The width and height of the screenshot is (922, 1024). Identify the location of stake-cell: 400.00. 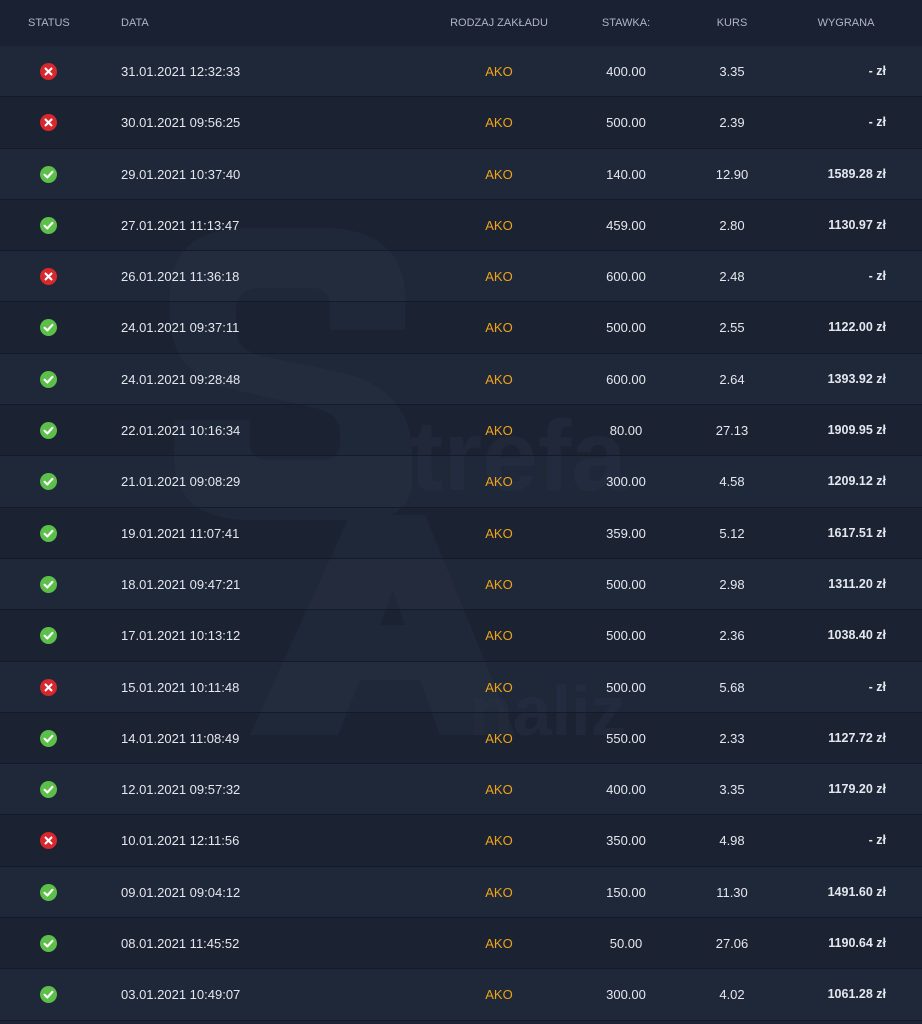
(626, 790).